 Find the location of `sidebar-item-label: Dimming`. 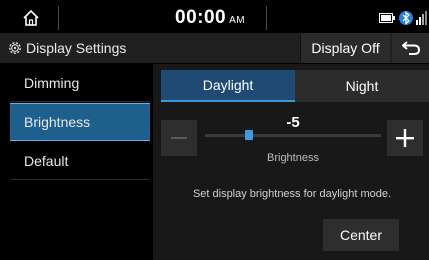

sidebar-item-label: Dimming is located at coordinates (52, 82).